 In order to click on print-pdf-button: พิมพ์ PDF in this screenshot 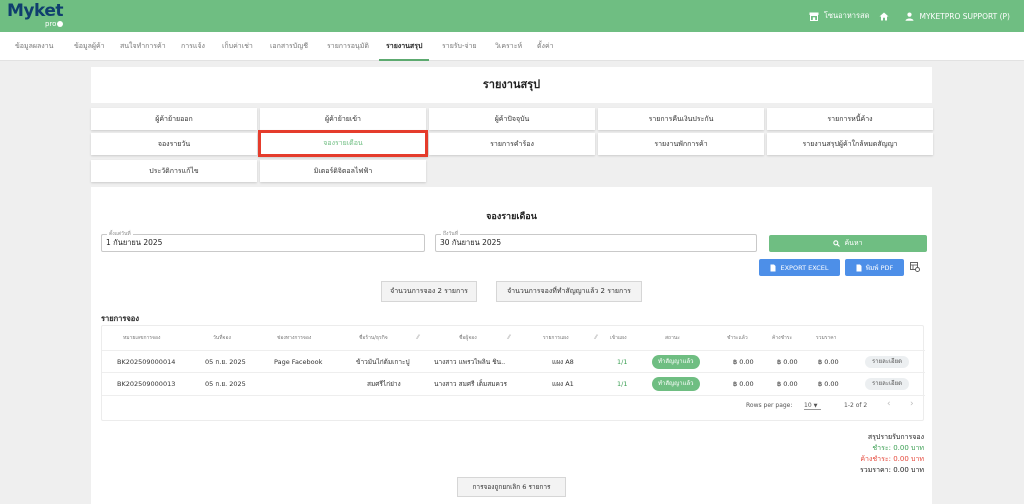, I will do `click(874, 267)`.